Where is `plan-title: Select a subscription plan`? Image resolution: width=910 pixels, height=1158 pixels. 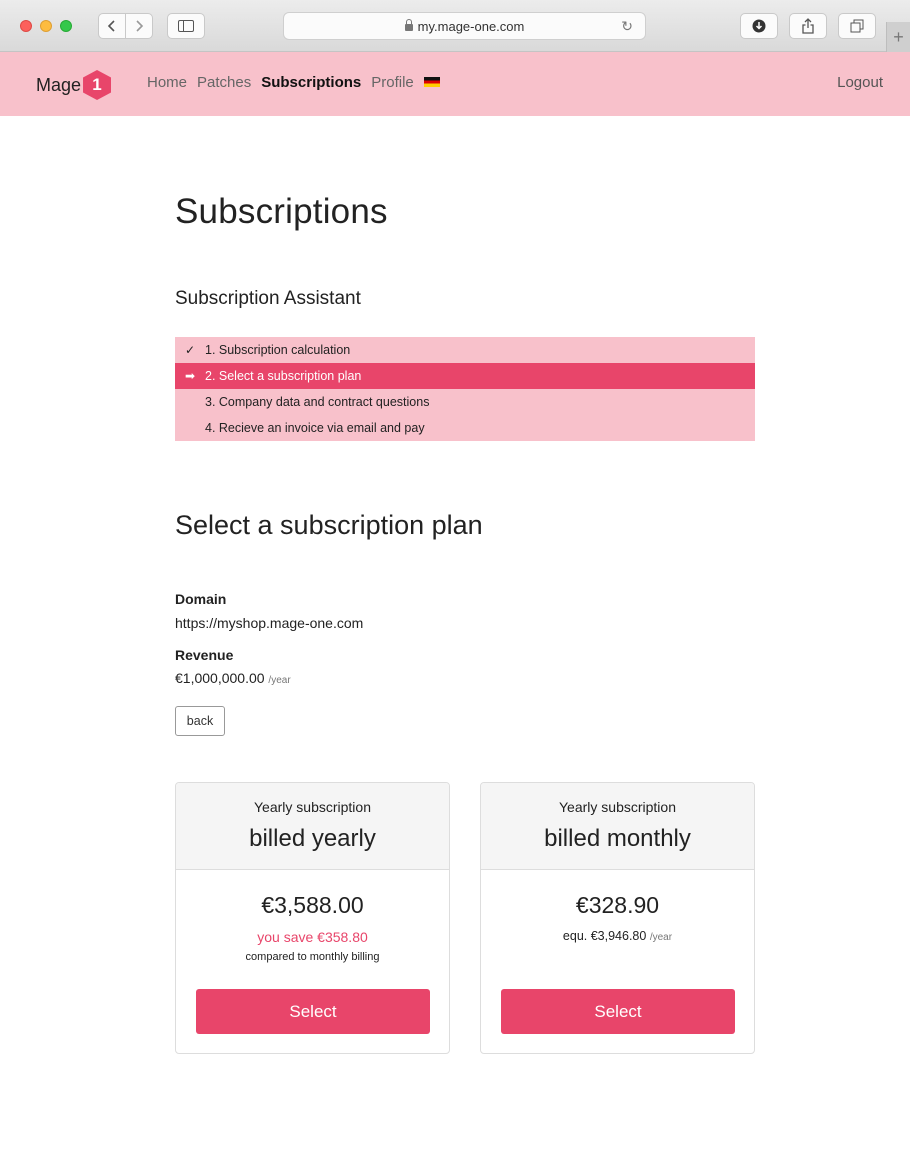 plan-title: Select a subscription plan is located at coordinates (329, 525).